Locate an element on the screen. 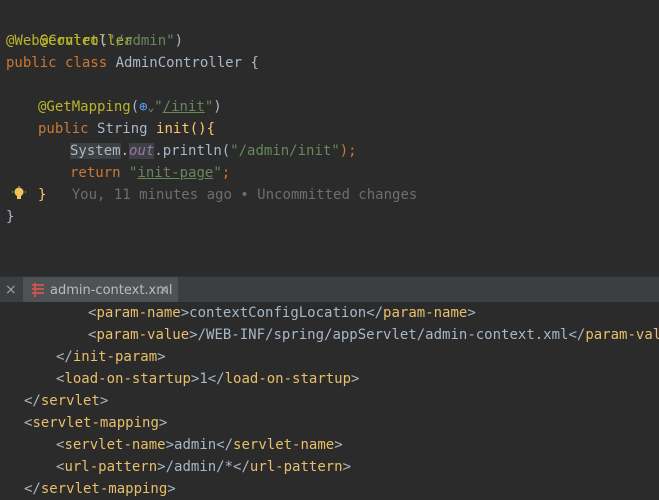 This screenshot has width=659, height=500. xml-tag: servlet is located at coordinates (70, 401).